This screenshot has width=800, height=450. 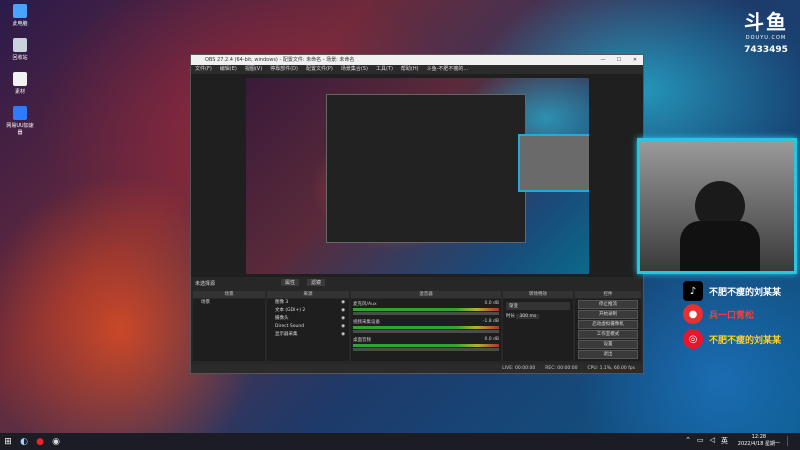 I want to click on source-item-label: 摄像头, so click(x=282, y=318).